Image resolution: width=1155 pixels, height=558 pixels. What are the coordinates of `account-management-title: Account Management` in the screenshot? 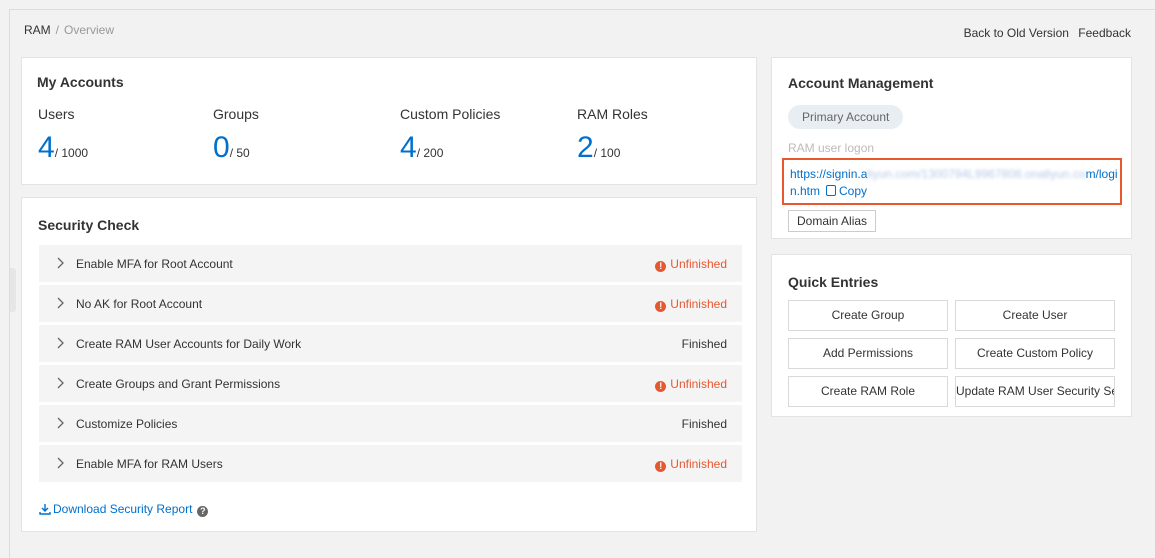 It's located at (861, 83).